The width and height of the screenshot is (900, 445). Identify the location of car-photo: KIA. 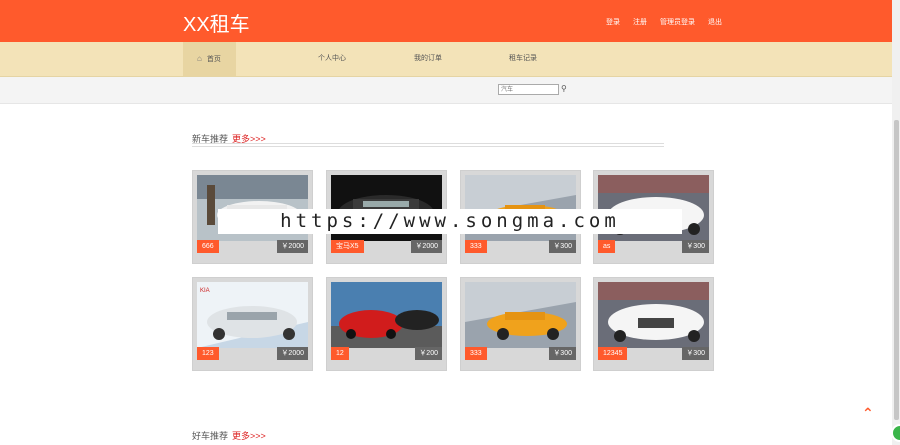
(252, 315).